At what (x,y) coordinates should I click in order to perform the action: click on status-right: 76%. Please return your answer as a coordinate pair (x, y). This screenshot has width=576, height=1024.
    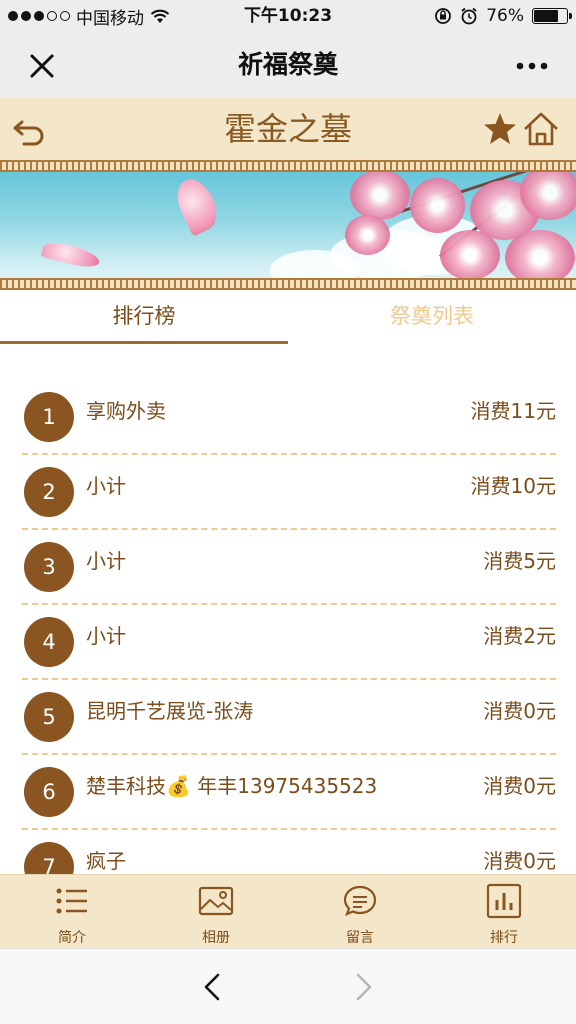
    Looking at the image, I should click on (503, 16).